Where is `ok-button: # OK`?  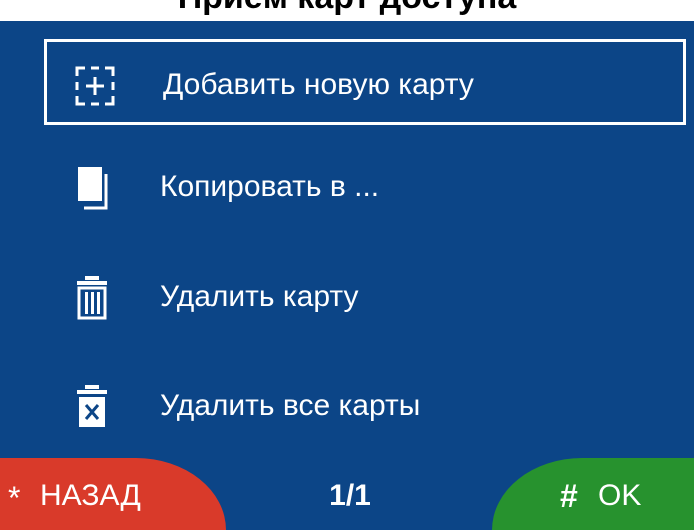
ok-button: # OK is located at coordinates (593, 494).